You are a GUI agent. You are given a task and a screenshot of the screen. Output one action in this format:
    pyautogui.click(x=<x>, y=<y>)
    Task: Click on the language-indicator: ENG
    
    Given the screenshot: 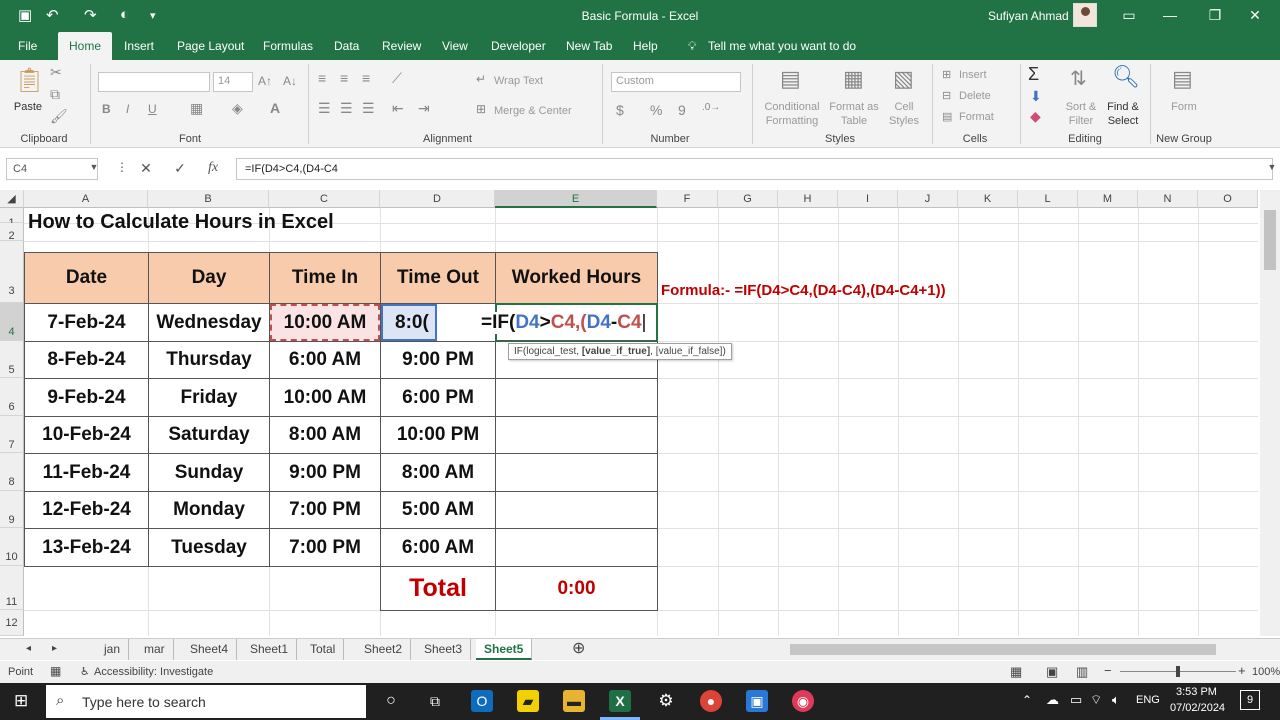 What is the action you would take?
    pyautogui.click(x=1148, y=700)
    